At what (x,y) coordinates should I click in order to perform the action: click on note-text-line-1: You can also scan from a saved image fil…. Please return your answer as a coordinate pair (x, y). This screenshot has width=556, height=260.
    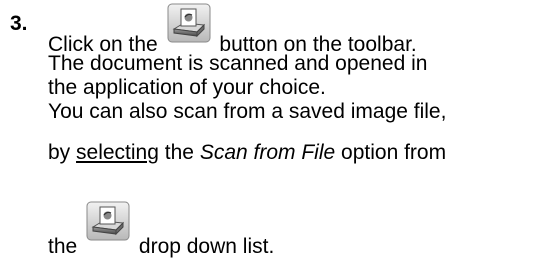
    Looking at the image, I should click on (247, 111).